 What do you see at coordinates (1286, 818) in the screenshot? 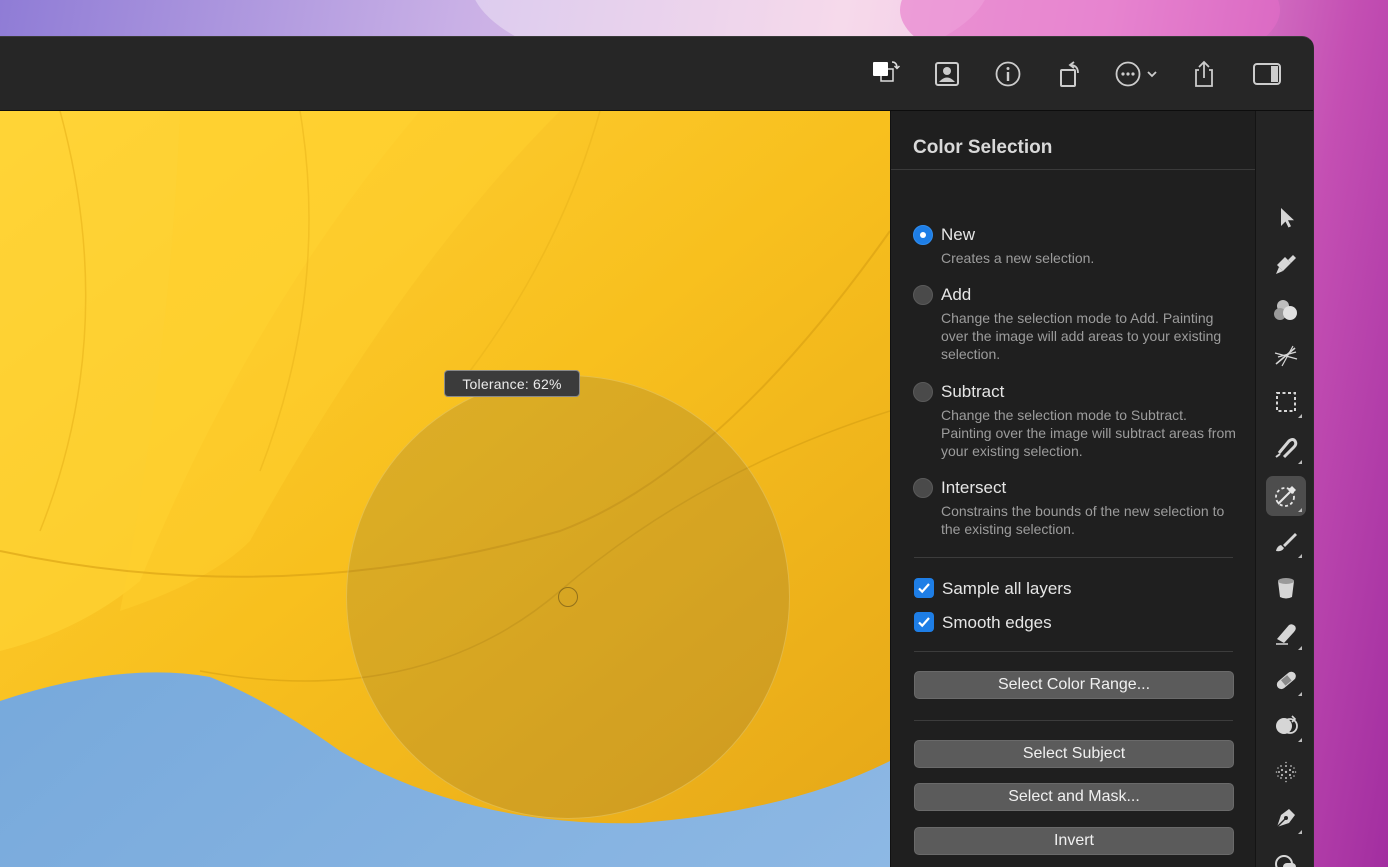
I see `pen-icon` at bounding box center [1286, 818].